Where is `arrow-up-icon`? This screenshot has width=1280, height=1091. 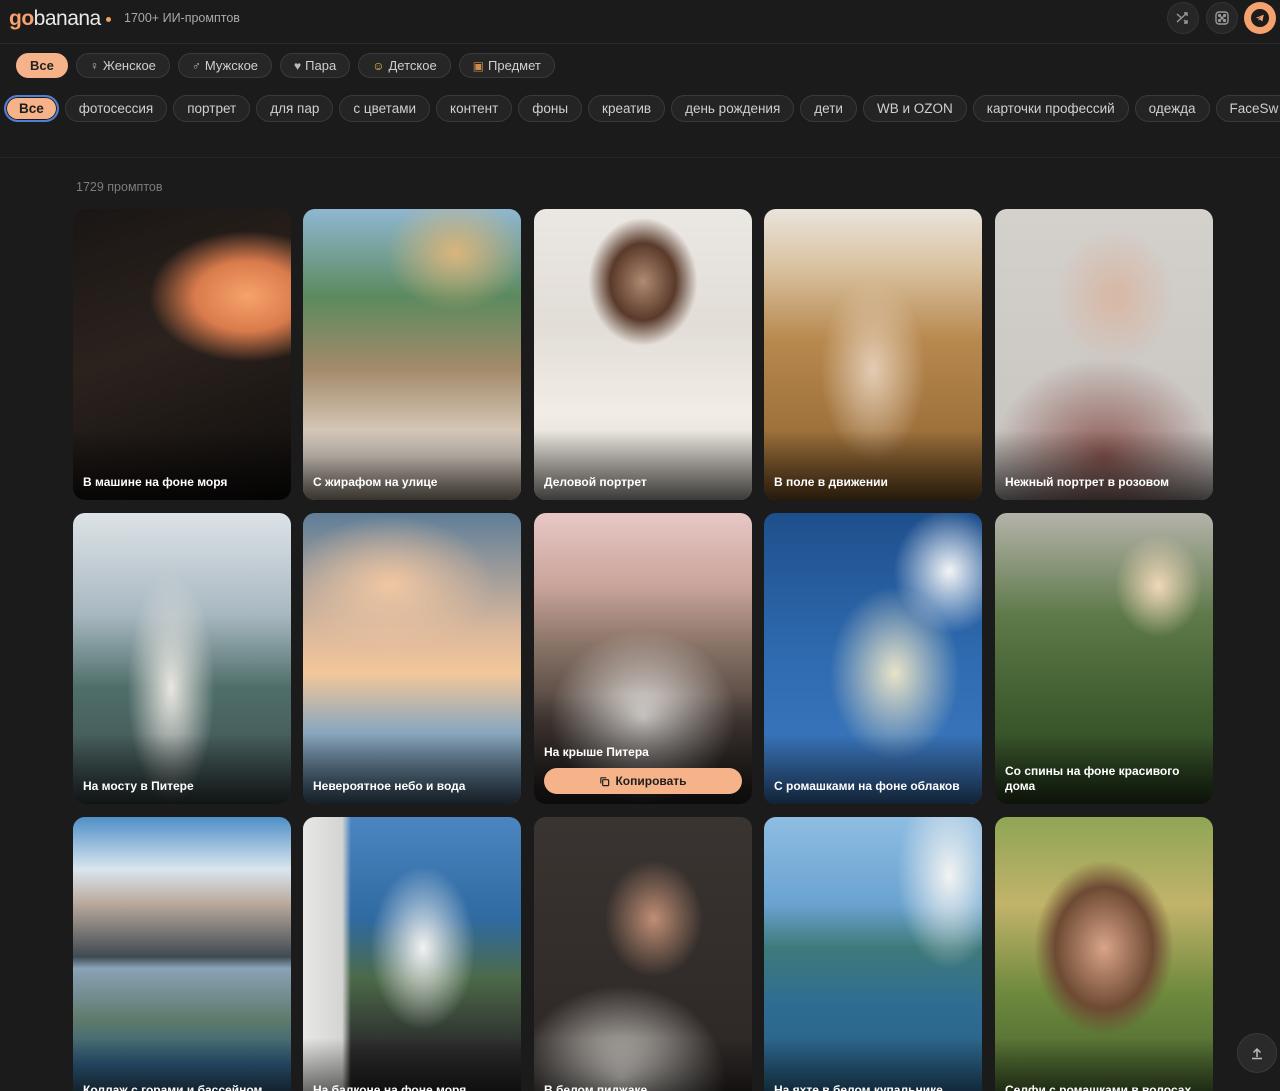 arrow-up-icon is located at coordinates (1257, 1053).